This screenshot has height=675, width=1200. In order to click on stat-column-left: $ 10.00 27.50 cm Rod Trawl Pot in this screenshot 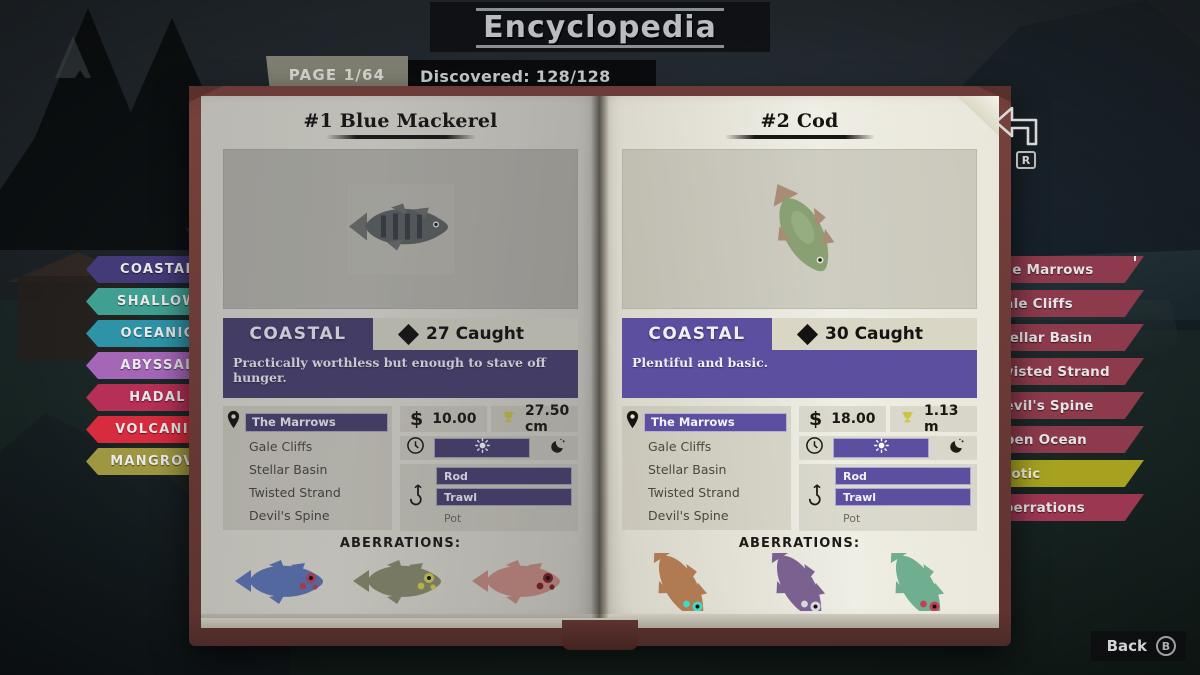, I will do `click(485, 467)`.